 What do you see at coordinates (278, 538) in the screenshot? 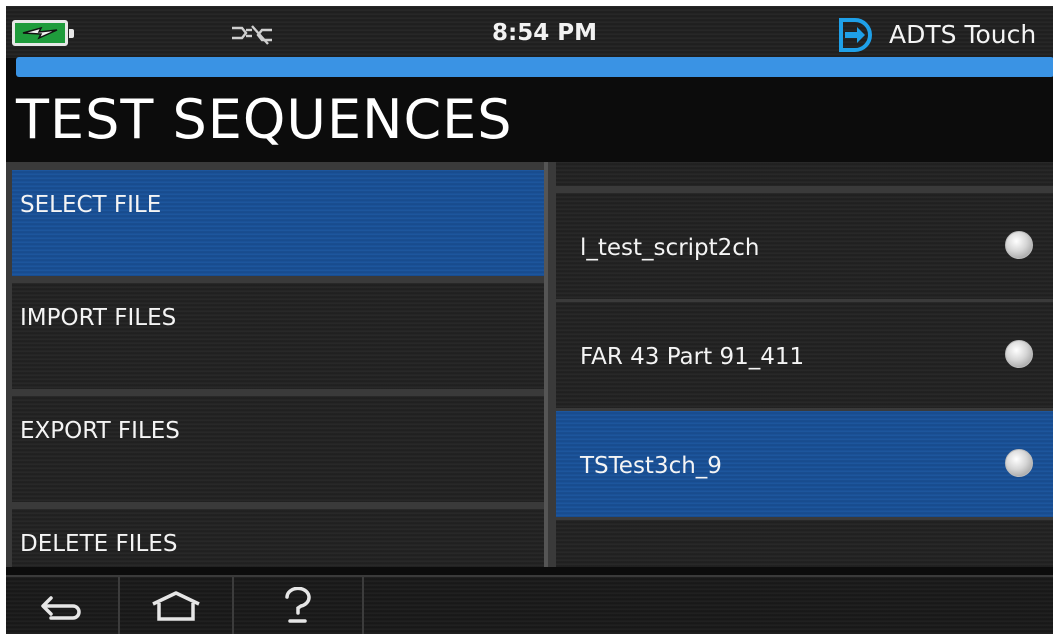
I see `menu-item-delete-files: DELETE FILES` at bounding box center [278, 538].